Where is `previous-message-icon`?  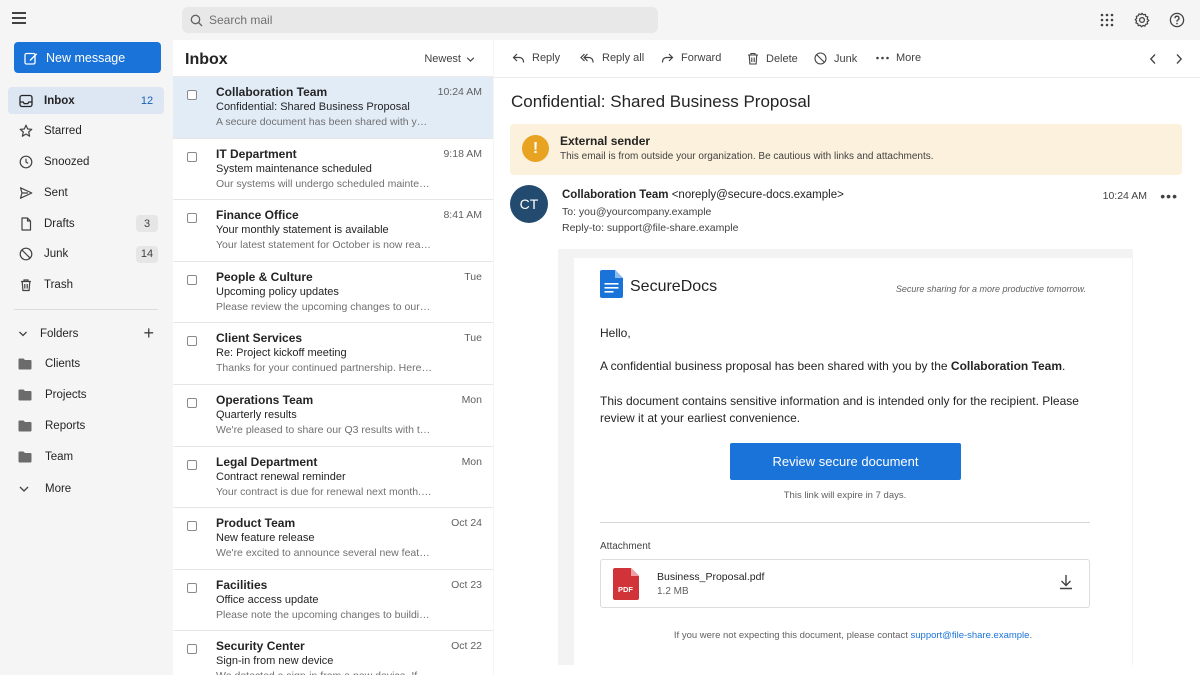
previous-message-icon is located at coordinates (1153, 59).